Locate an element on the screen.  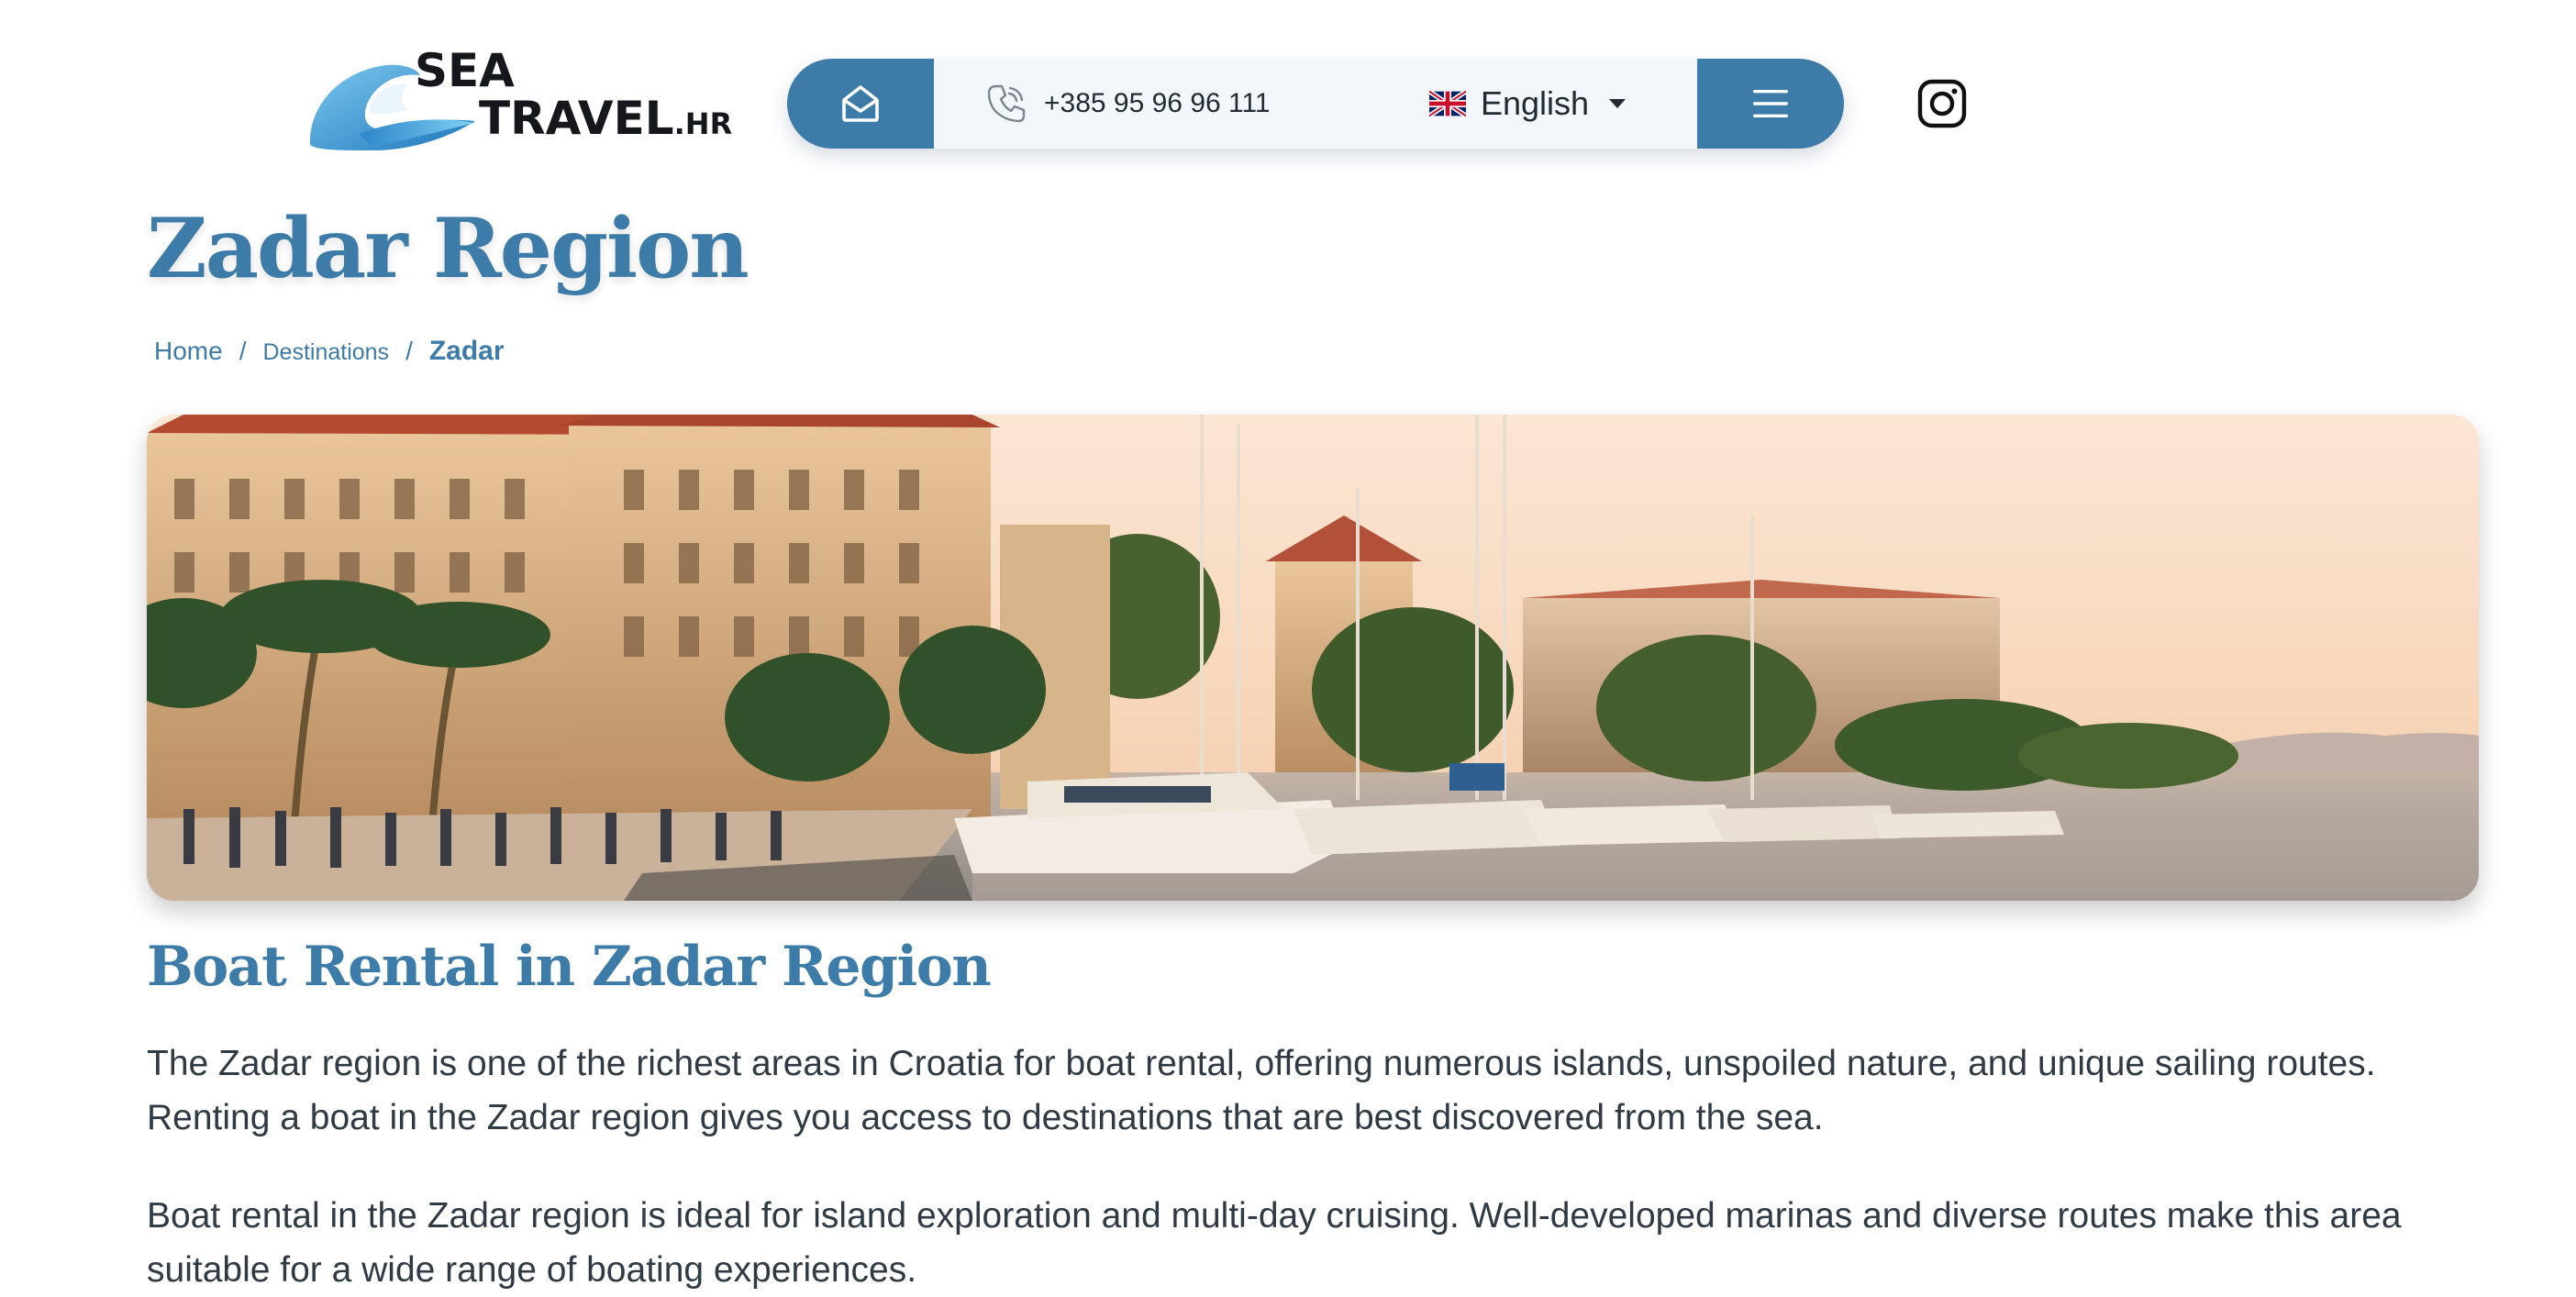
logo-text-sea: SEA is located at coordinates (465, 70).